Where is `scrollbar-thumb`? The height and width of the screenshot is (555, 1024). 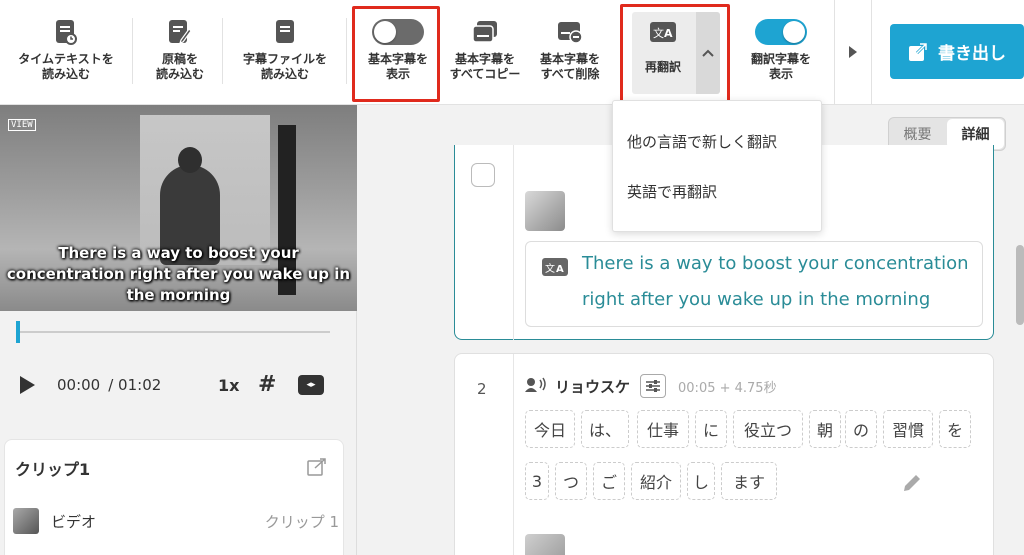
scrollbar-thumb is located at coordinates (1020, 285).